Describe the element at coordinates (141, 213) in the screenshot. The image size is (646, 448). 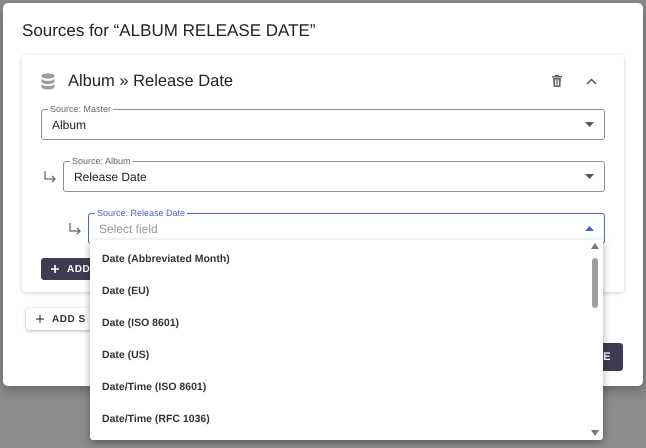
I see `field-label: Source: Release Date` at that location.